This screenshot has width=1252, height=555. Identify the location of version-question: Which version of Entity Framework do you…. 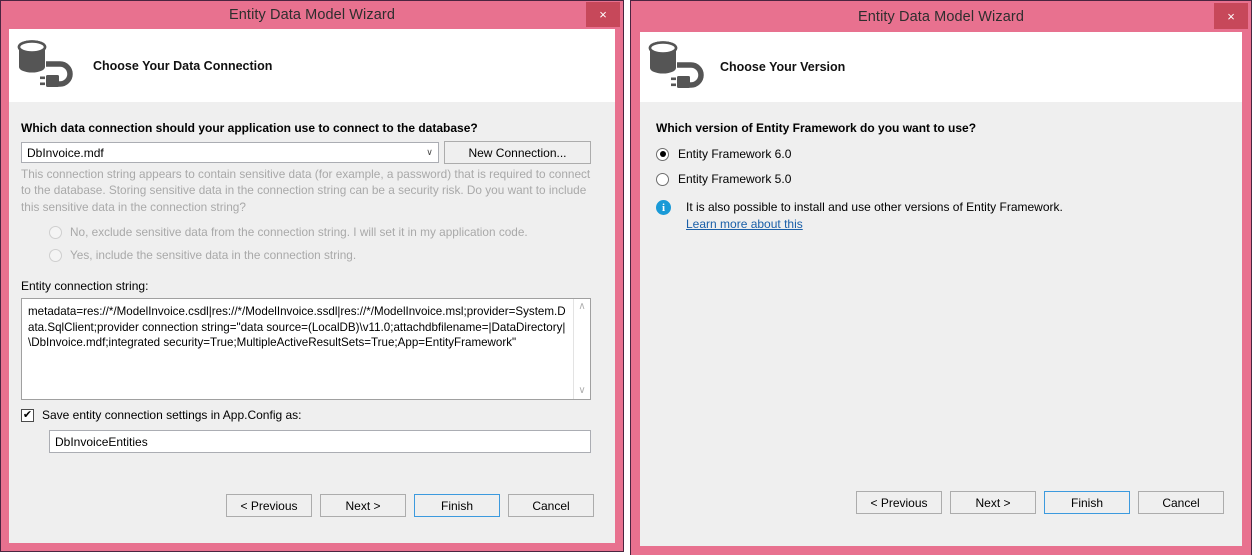
(816, 128).